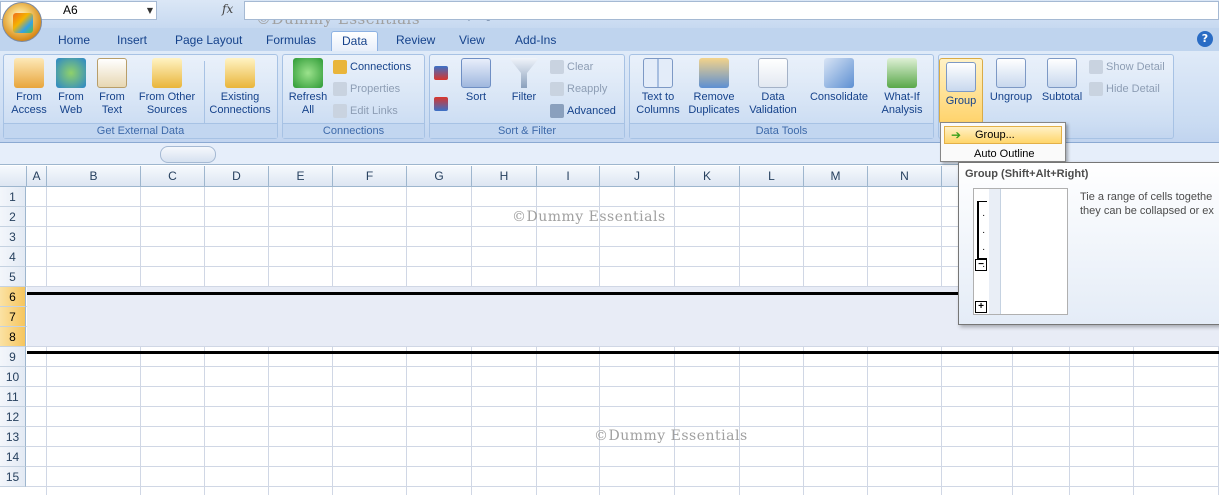 Image resolution: width=1219 pixels, height=495 pixels. I want to click on row-header-5: 5, so click(13, 277).